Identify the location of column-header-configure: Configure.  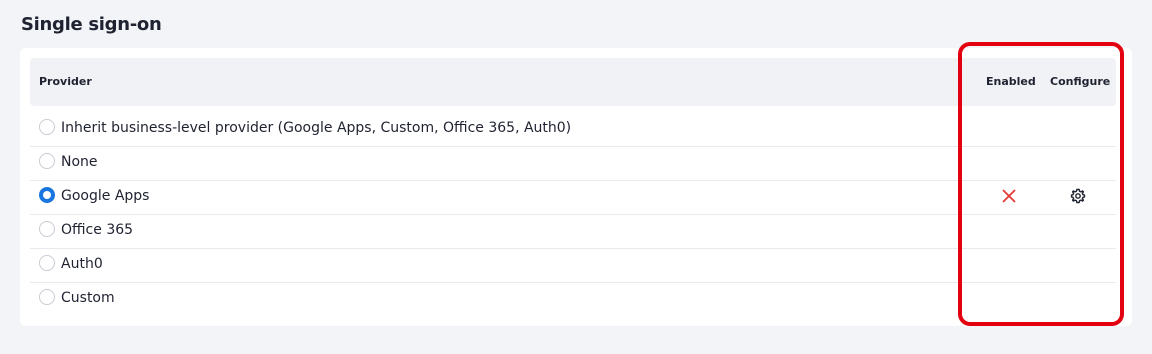
(1080, 81).